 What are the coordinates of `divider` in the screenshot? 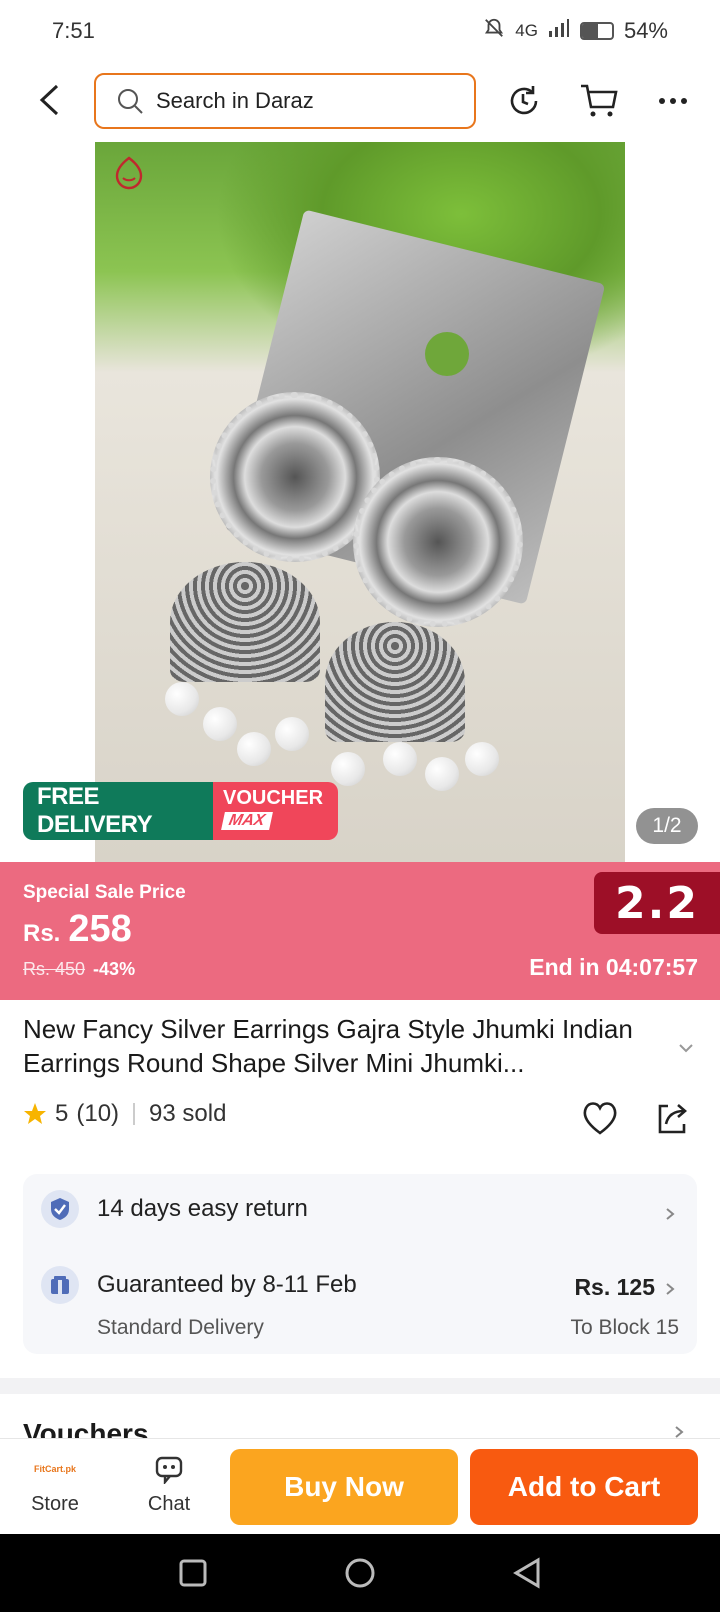 It's located at (134, 1114).